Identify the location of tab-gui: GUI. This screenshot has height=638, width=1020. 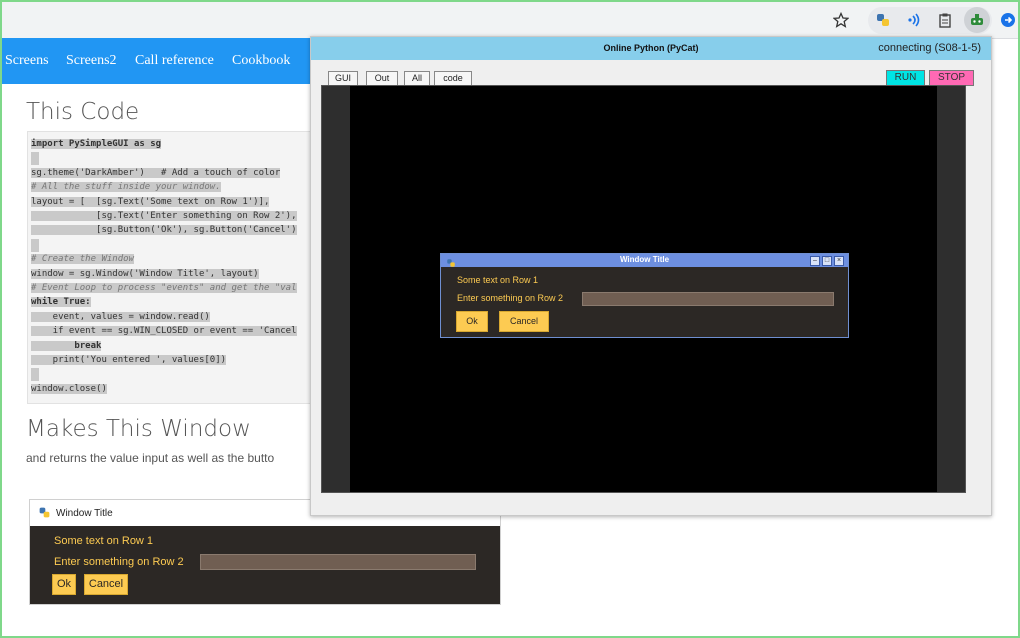
(343, 78).